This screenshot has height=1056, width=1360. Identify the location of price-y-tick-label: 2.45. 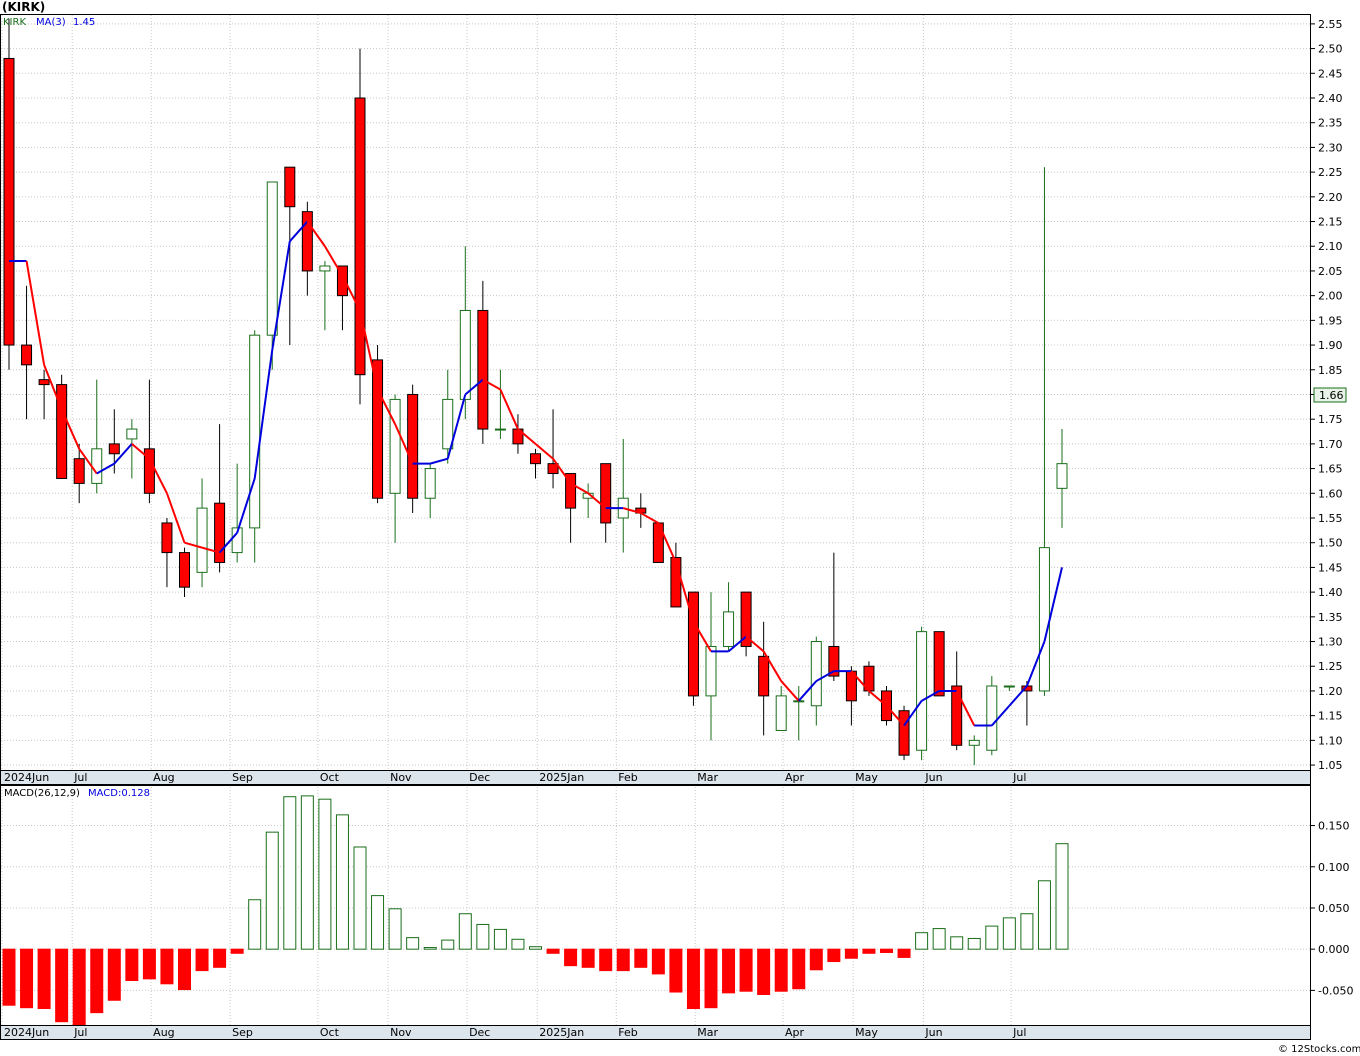
(1330, 73).